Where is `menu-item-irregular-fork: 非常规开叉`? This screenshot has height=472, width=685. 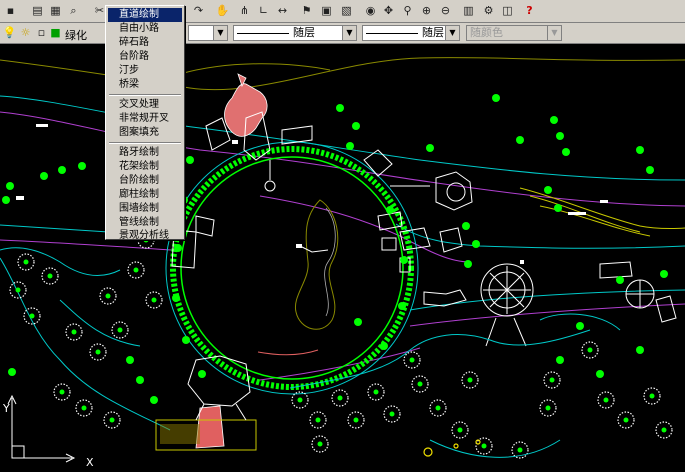 menu-item-irregular-fork: 非常规开叉 is located at coordinates (145, 119).